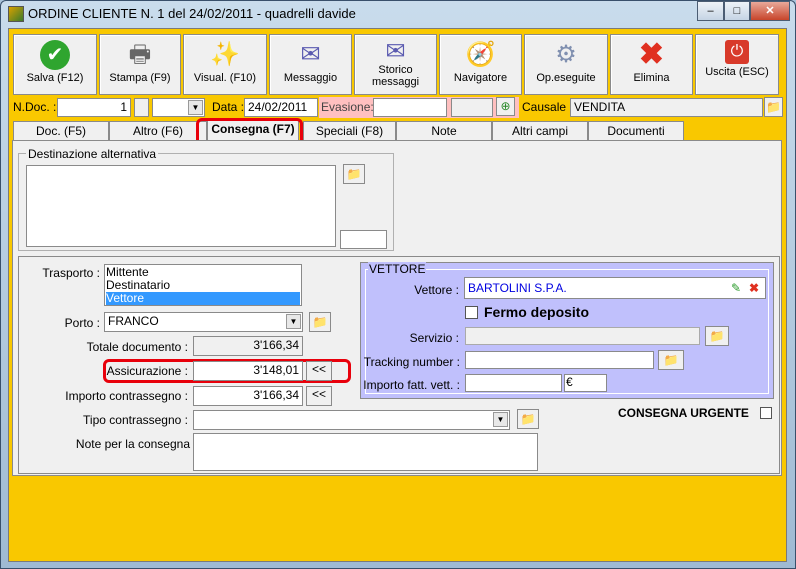  I want to click on tab-altri-campi: Altri campi, so click(540, 131).